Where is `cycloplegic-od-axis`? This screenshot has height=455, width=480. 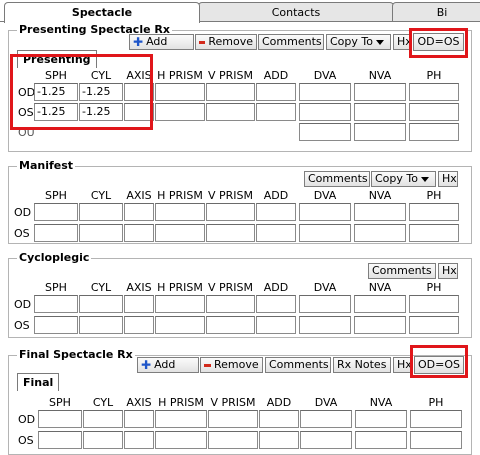
cycloplegic-od-axis is located at coordinates (139, 304).